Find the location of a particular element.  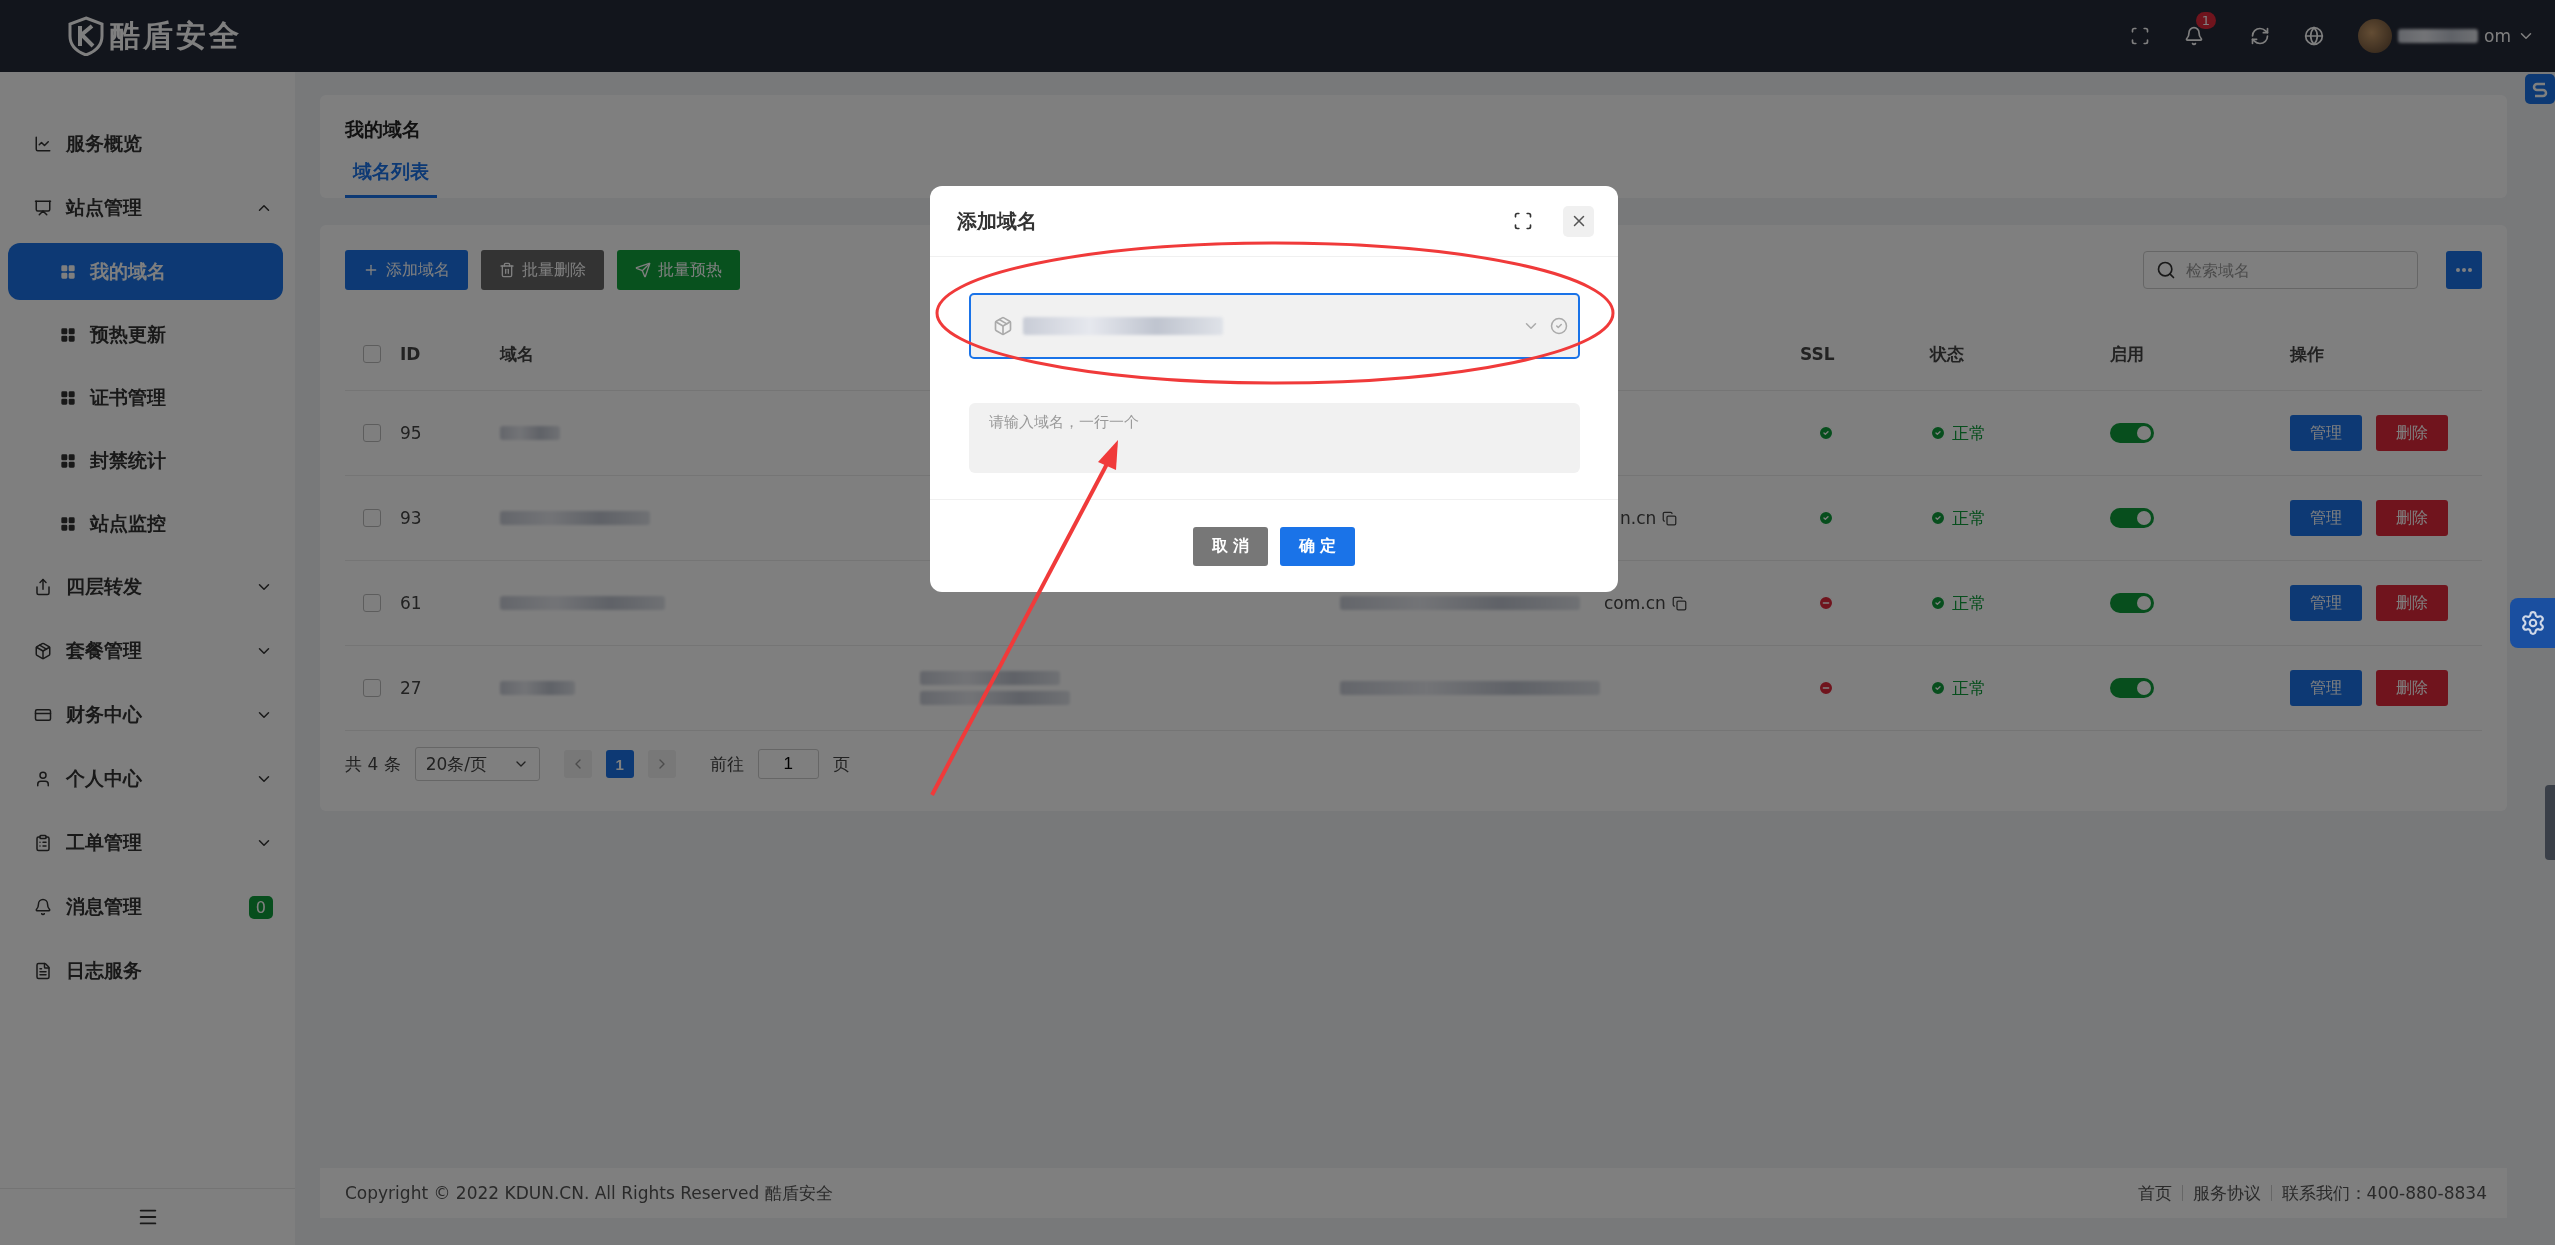

close-button is located at coordinates (1578, 221).